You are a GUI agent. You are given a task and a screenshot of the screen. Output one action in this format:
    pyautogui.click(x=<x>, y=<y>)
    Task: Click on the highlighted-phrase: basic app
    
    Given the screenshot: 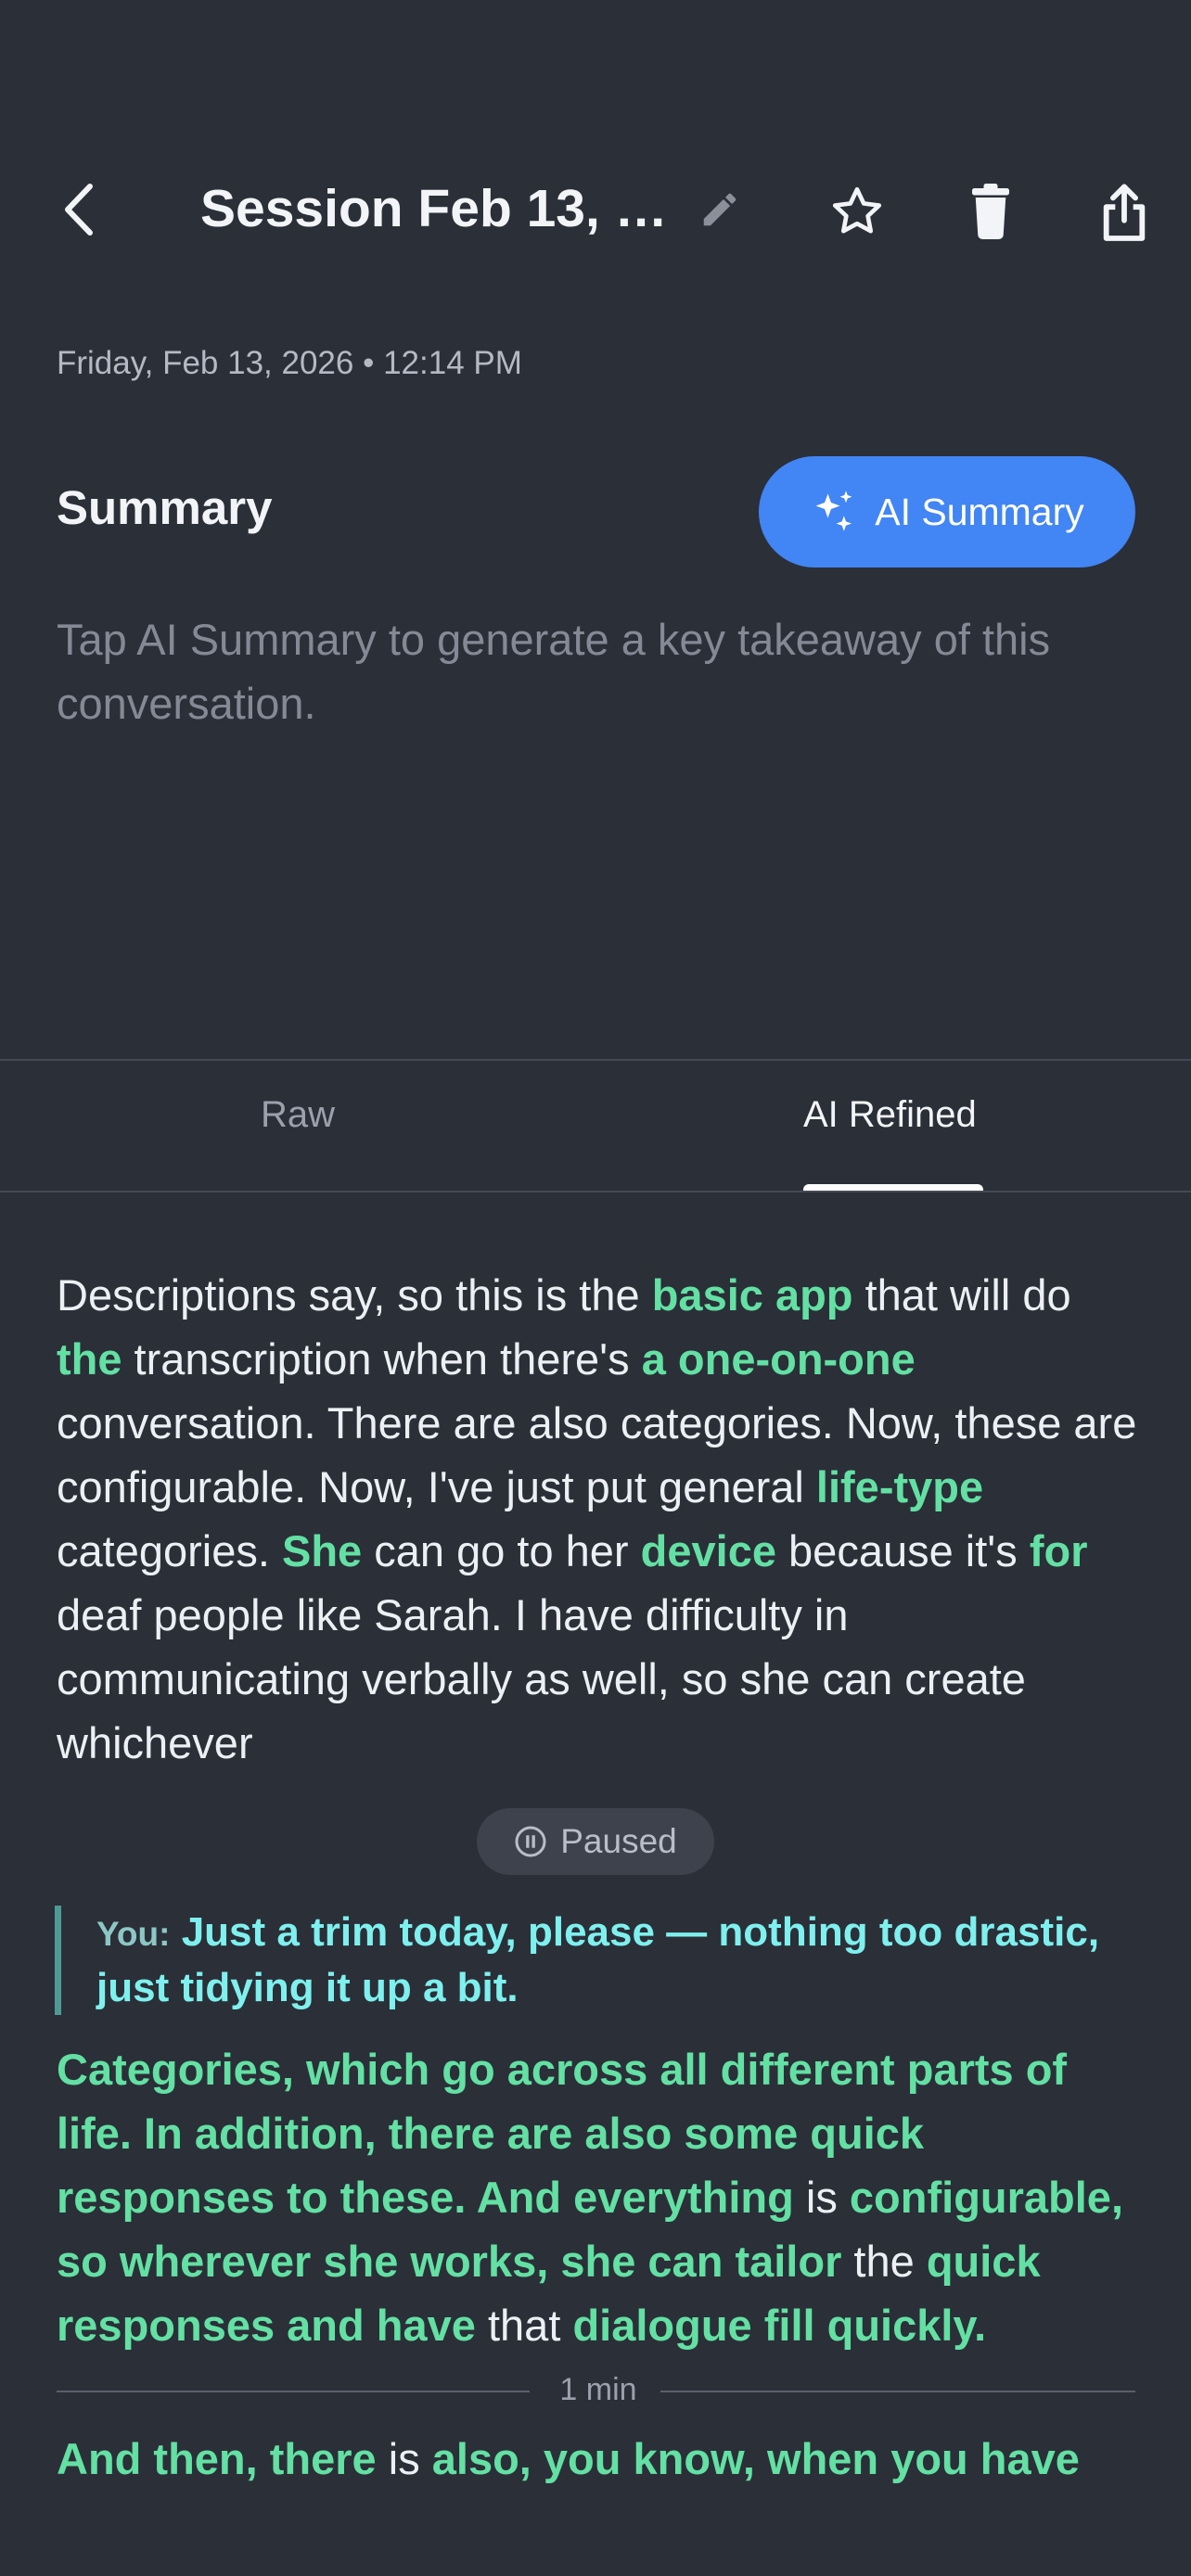 What is the action you would take?
    pyautogui.click(x=752, y=1295)
    